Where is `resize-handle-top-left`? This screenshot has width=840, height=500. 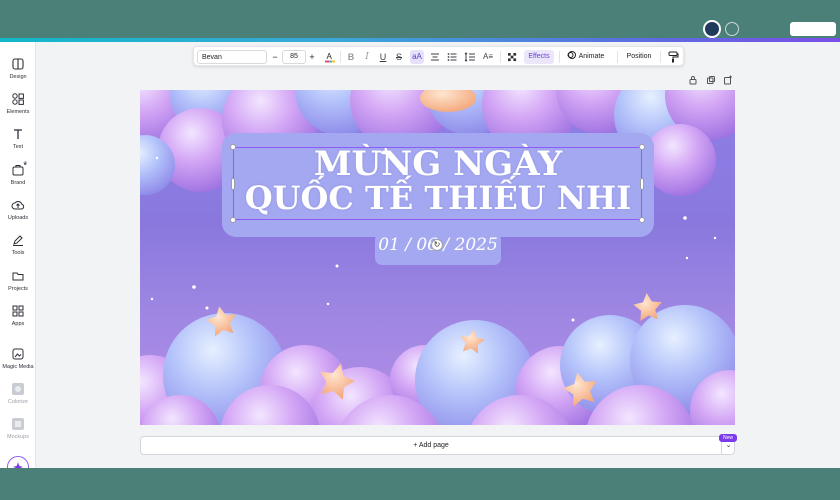 resize-handle-top-left is located at coordinates (233, 147).